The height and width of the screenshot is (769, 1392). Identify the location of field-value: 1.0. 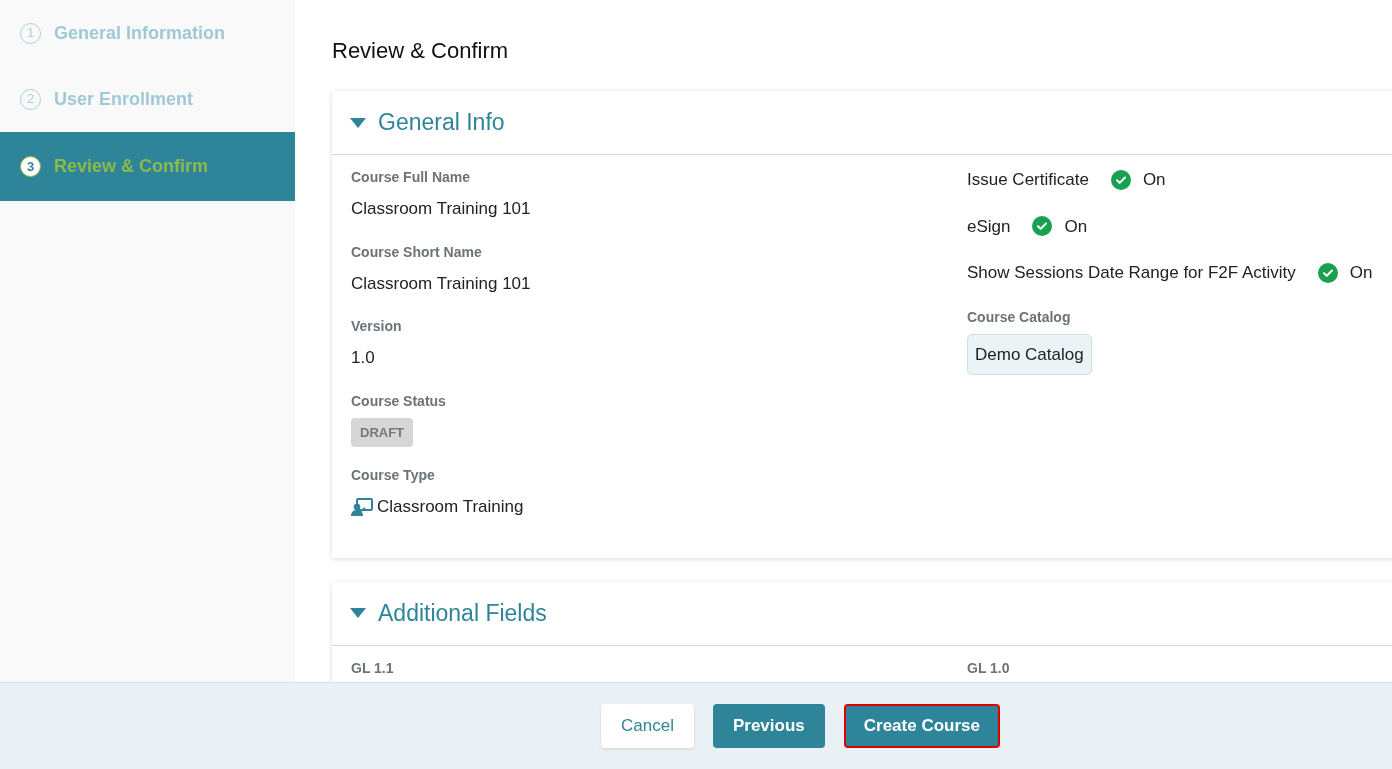
(363, 358).